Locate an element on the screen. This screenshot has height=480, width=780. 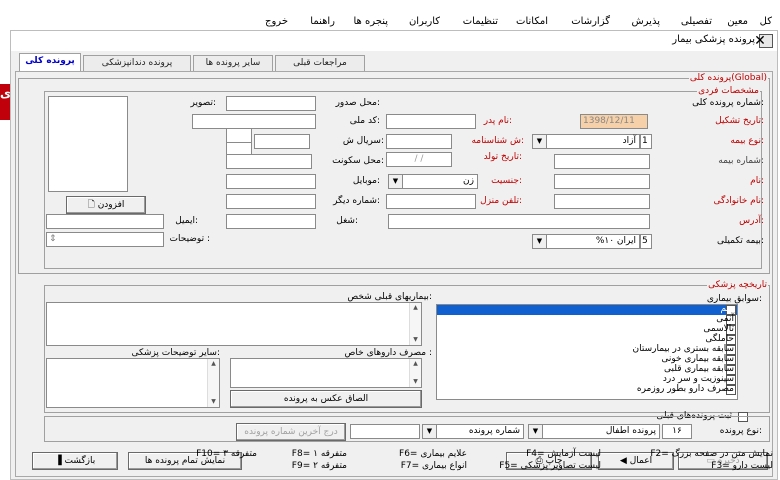
file-type-value: پرونده اطفال is located at coordinates (630, 431).